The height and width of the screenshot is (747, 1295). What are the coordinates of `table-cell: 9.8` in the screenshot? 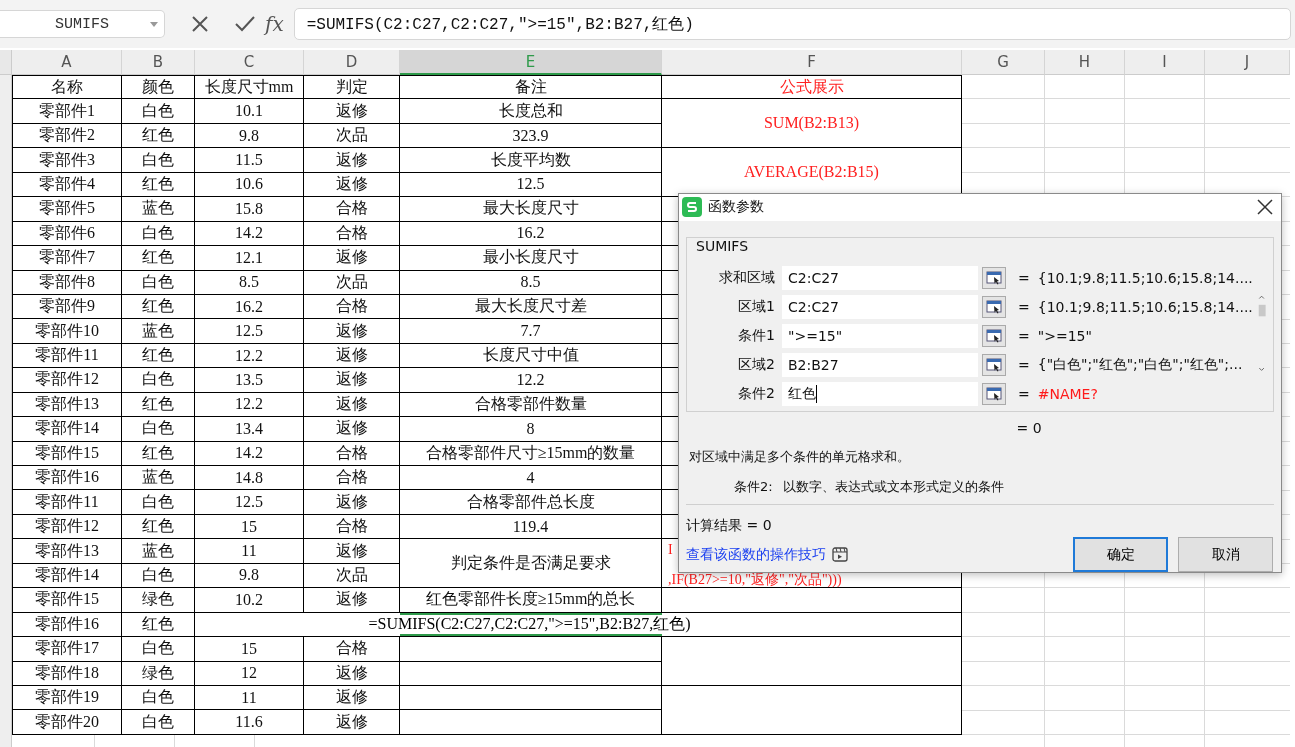 It's located at (249, 136).